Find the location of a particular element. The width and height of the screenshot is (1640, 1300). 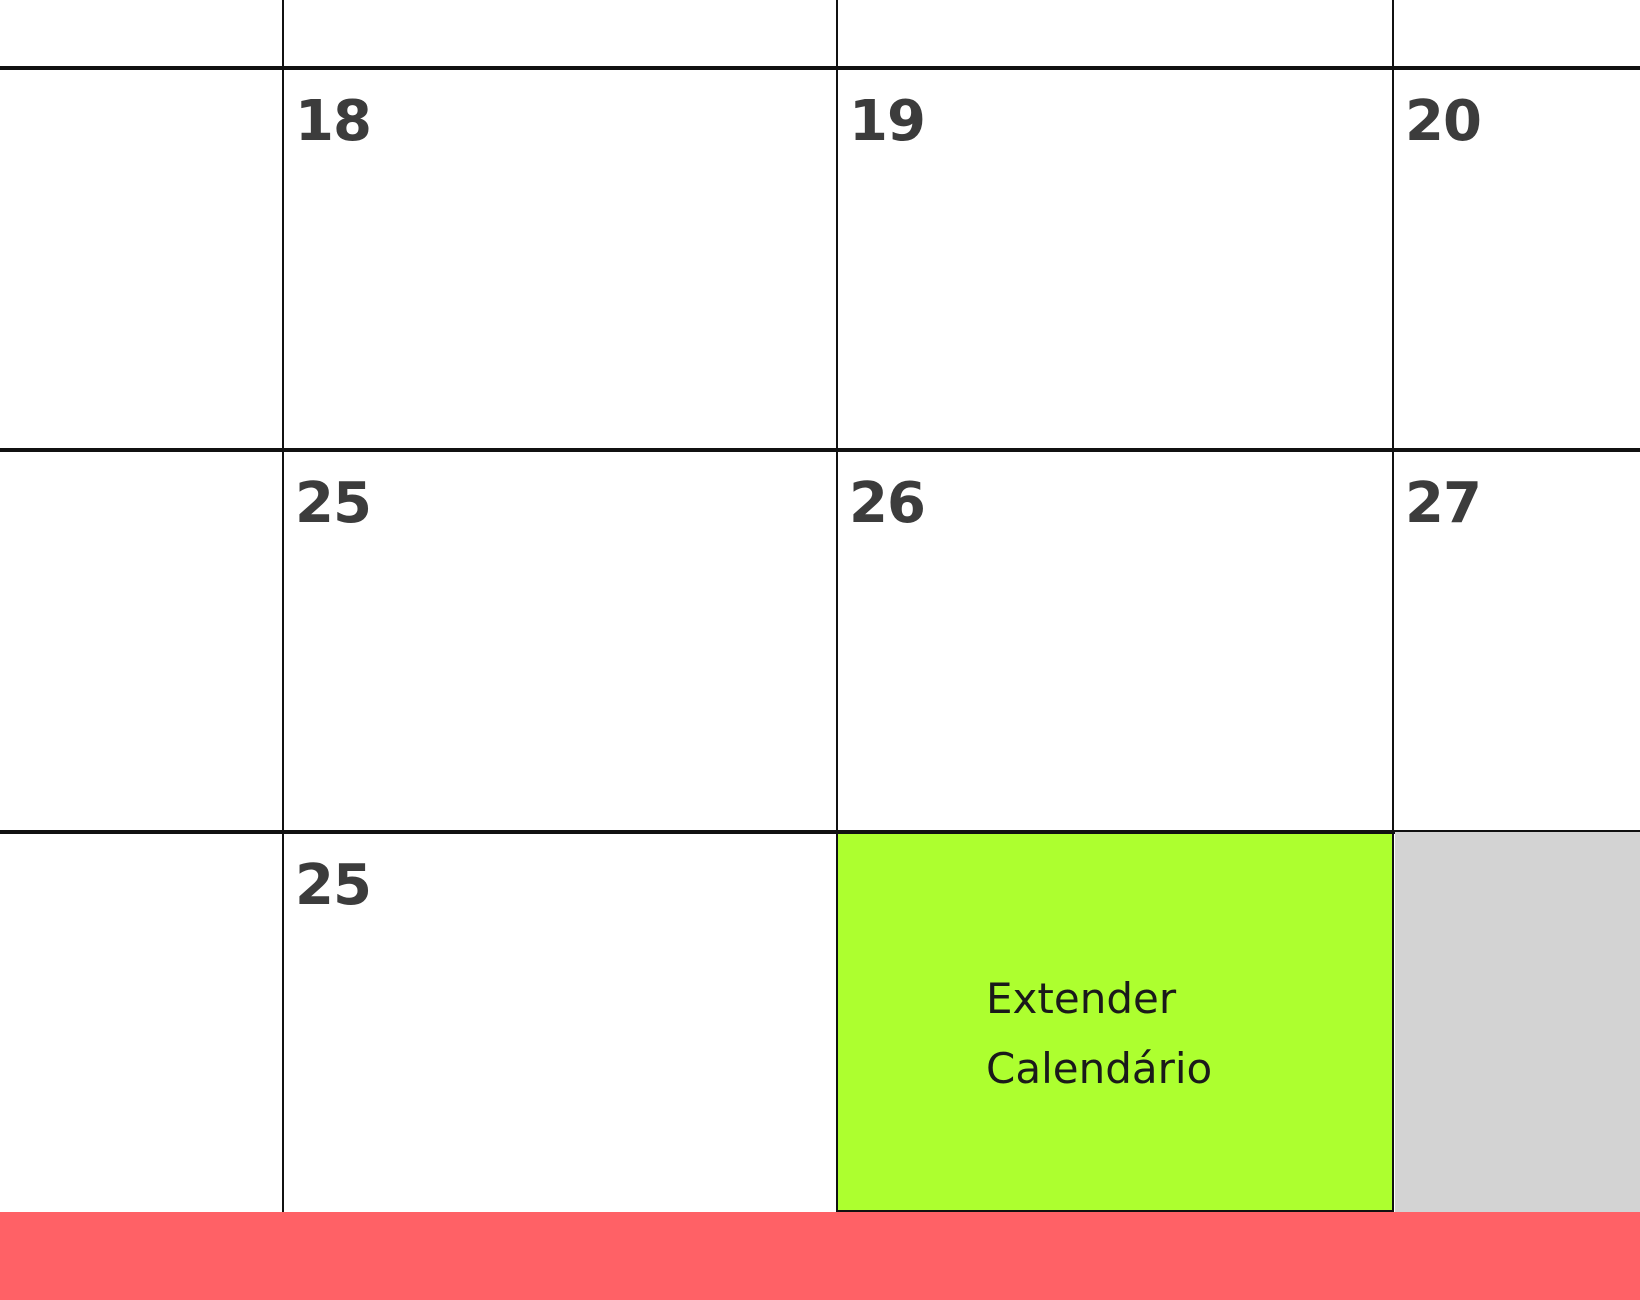

calendar-cell-day-19: 19 is located at coordinates (1115, 259).